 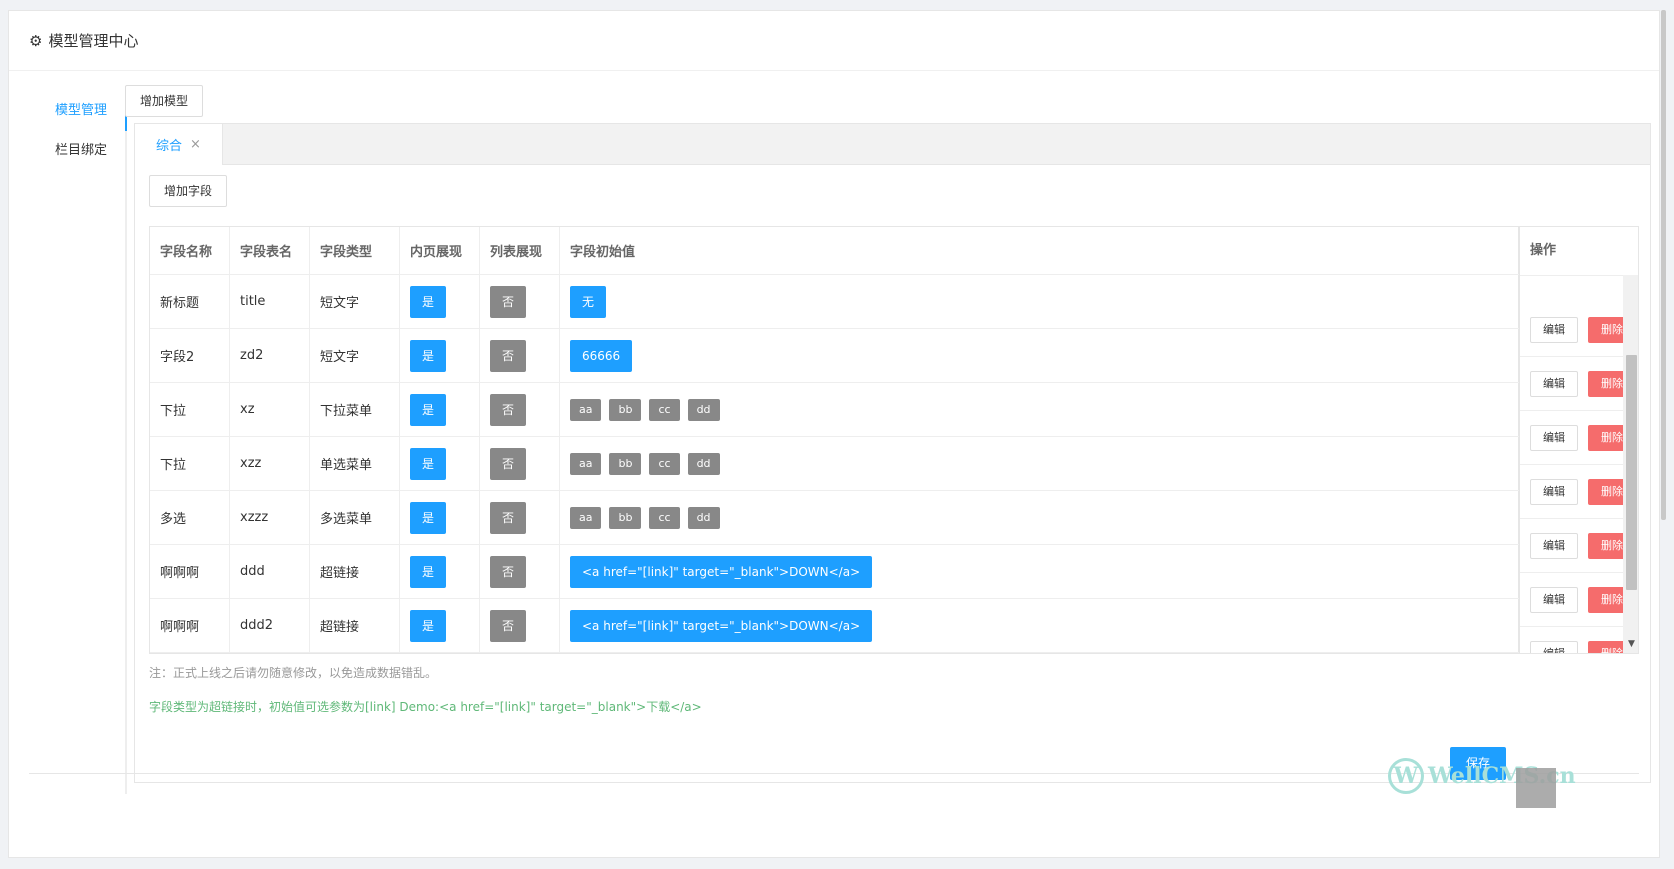 What do you see at coordinates (1631, 644) in the screenshot?
I see `scroll-down-icon: ▼` at bounding box center [1631, 644].